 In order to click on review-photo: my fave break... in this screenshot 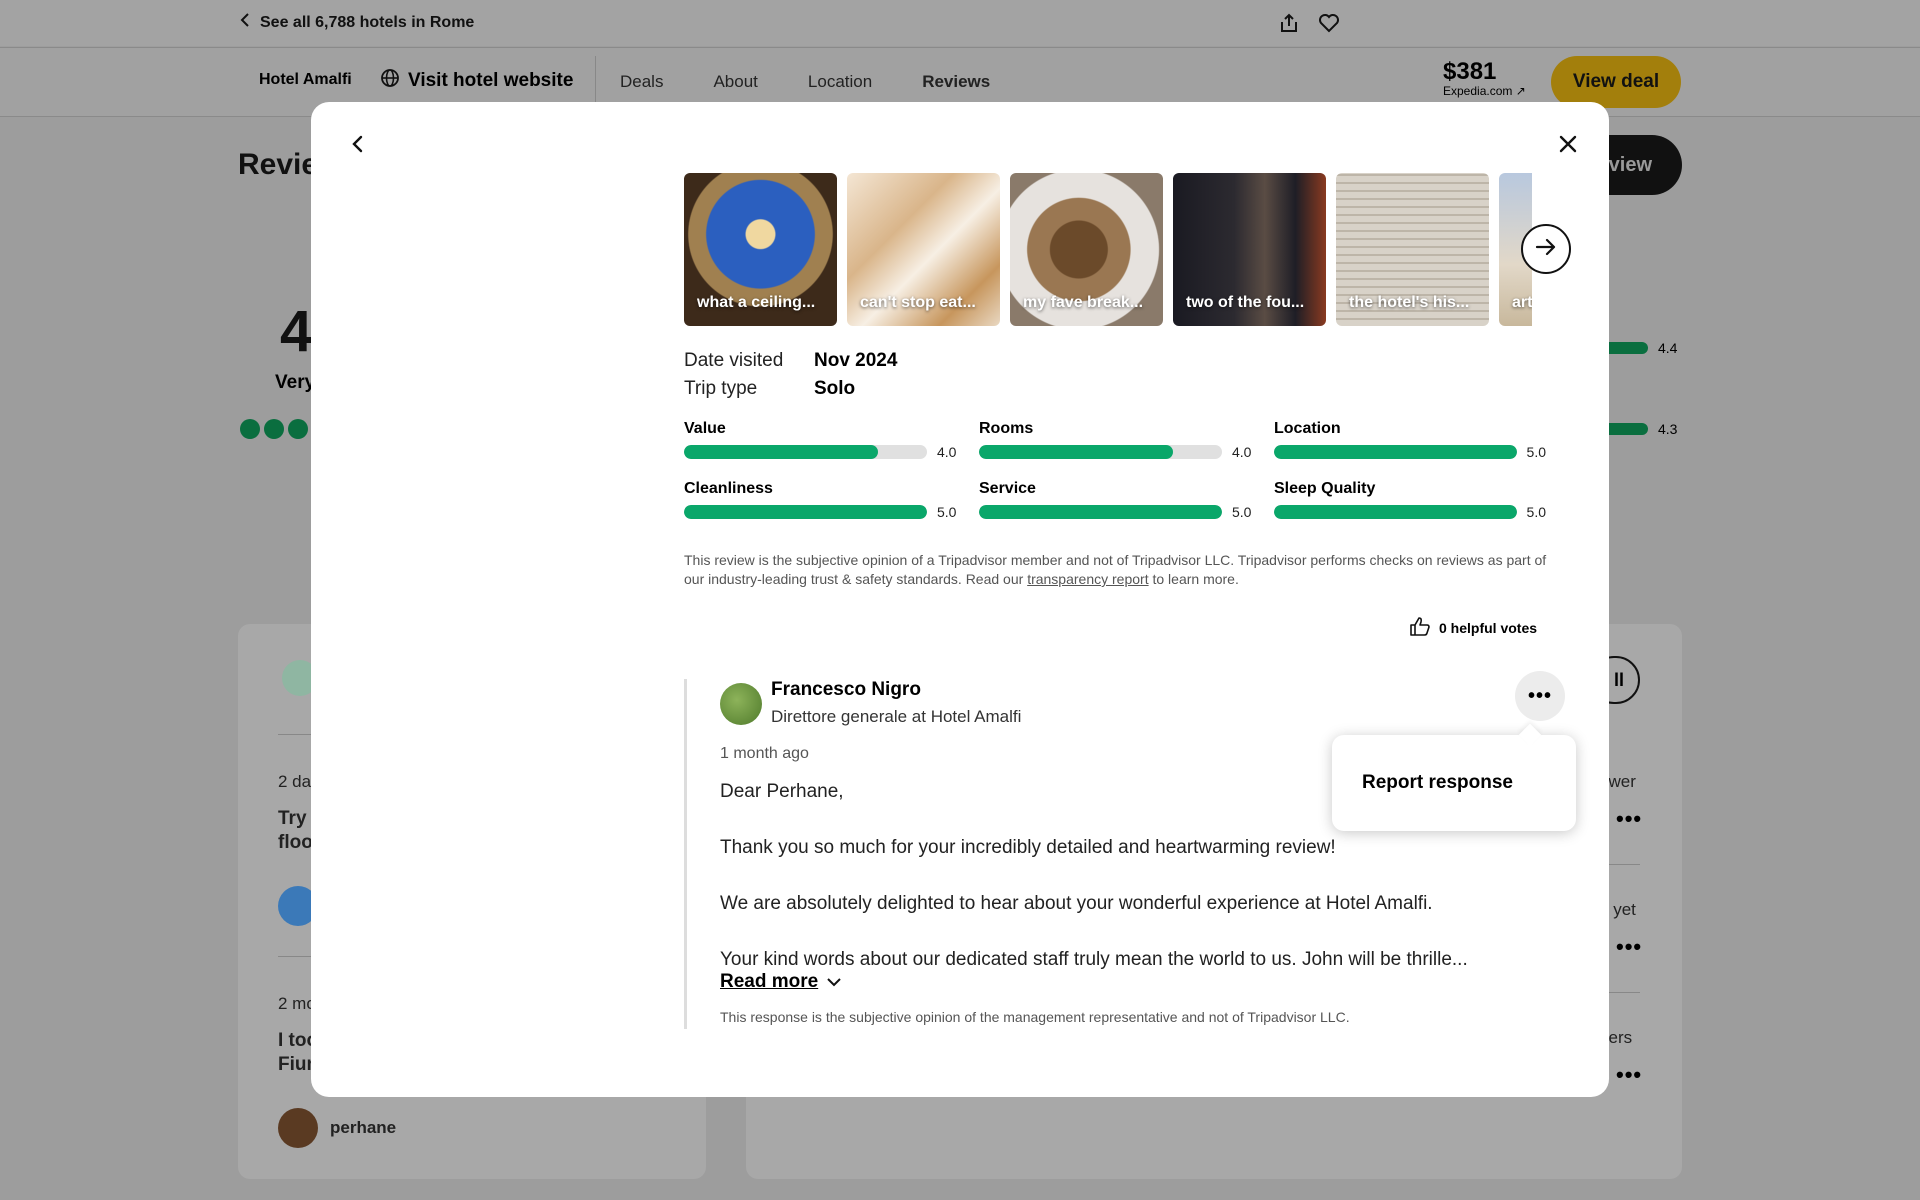, I will do `click(1086, 249)`.